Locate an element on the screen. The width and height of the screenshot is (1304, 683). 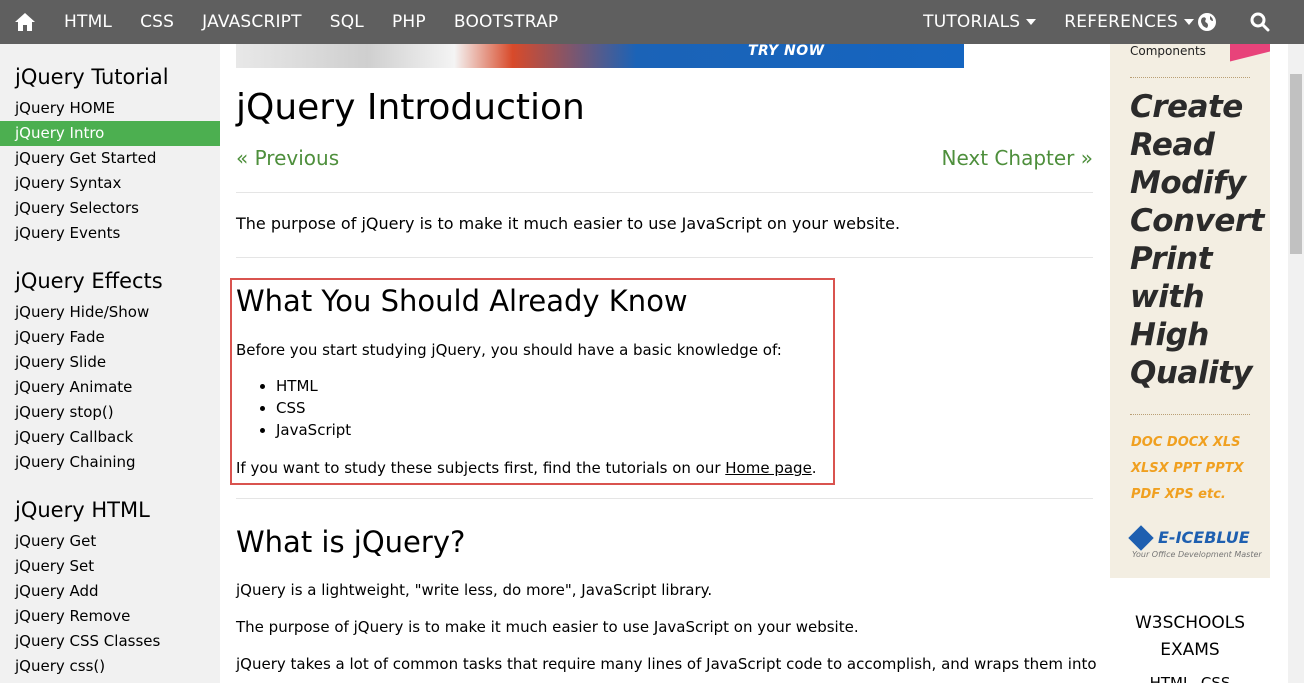
sidebar-heading-html: jQuery HTML is located at coordinates (82, 510).